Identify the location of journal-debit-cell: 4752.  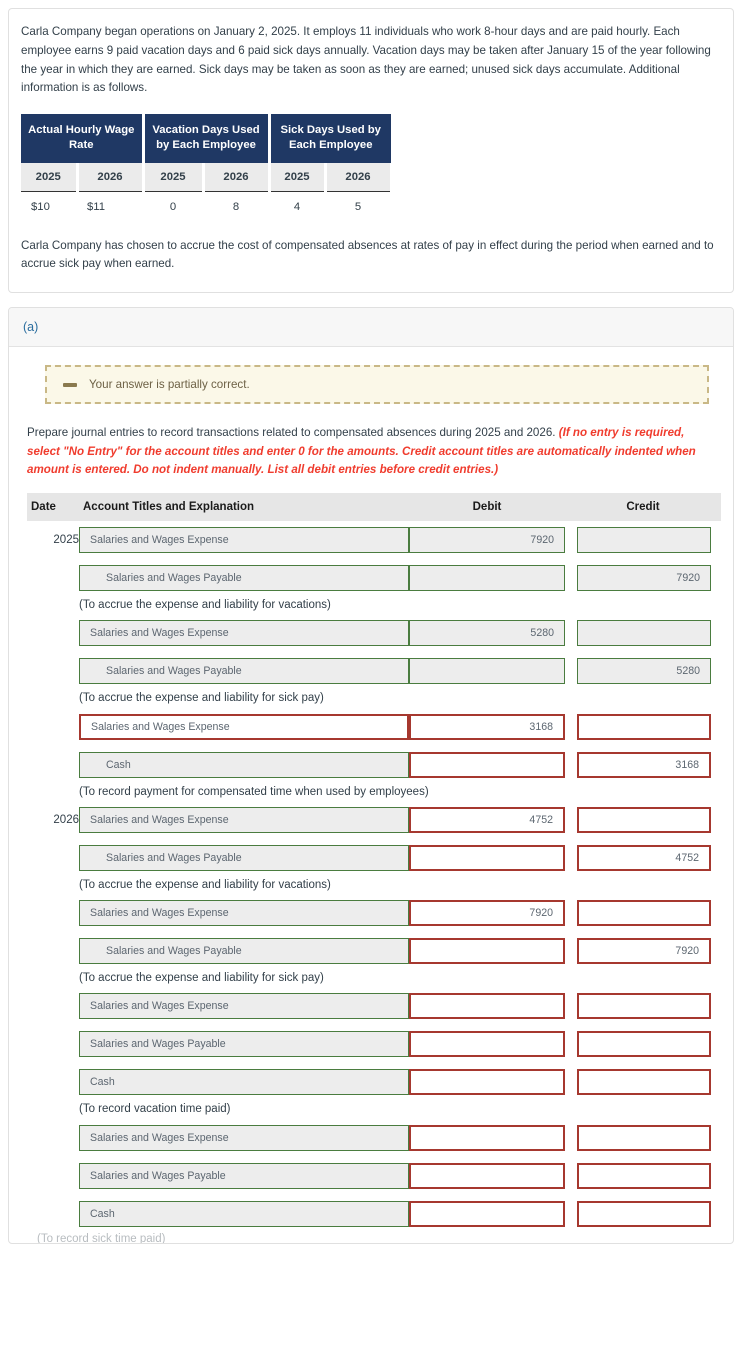
(487, 820).